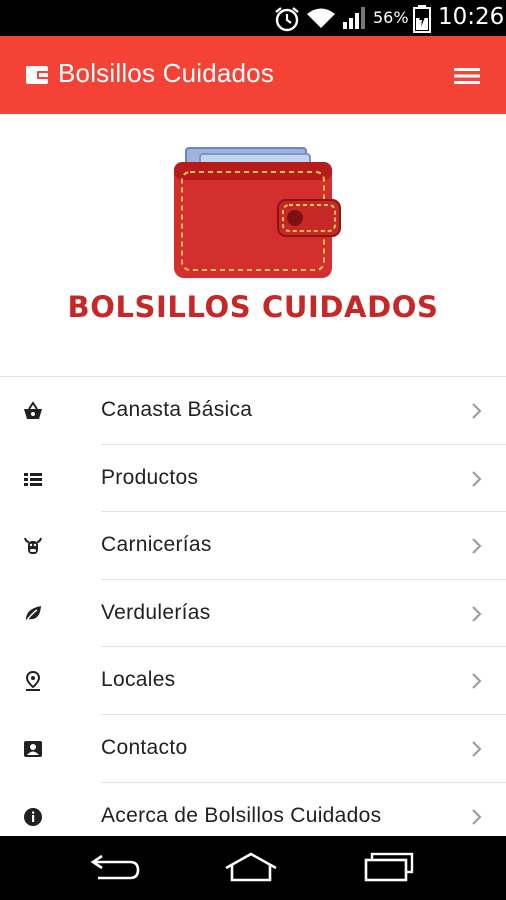  What do you see at coordinates (156, 545) in the screenshot?
I see `menu-item-label: Carnicerías` at bounding box center [156, 545].